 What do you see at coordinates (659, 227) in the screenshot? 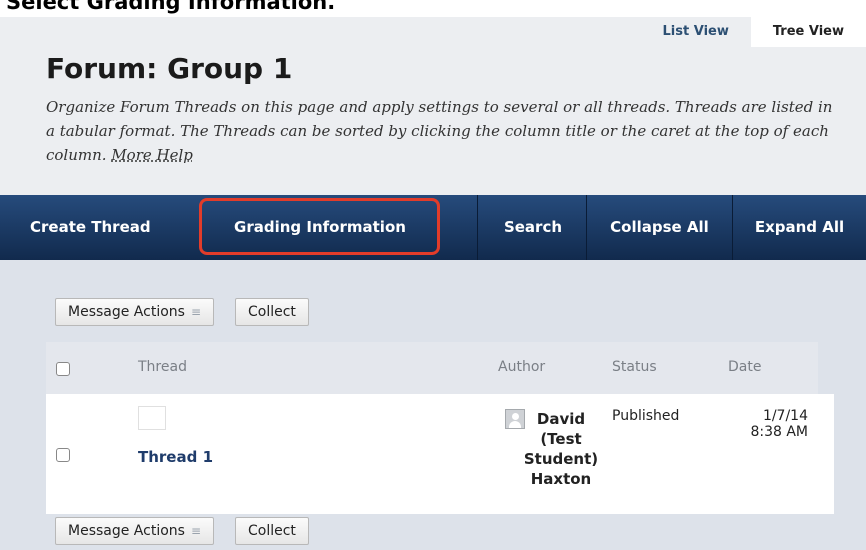
I see `collapse-all-button: Collapse All` at bounding box center [659, 227].